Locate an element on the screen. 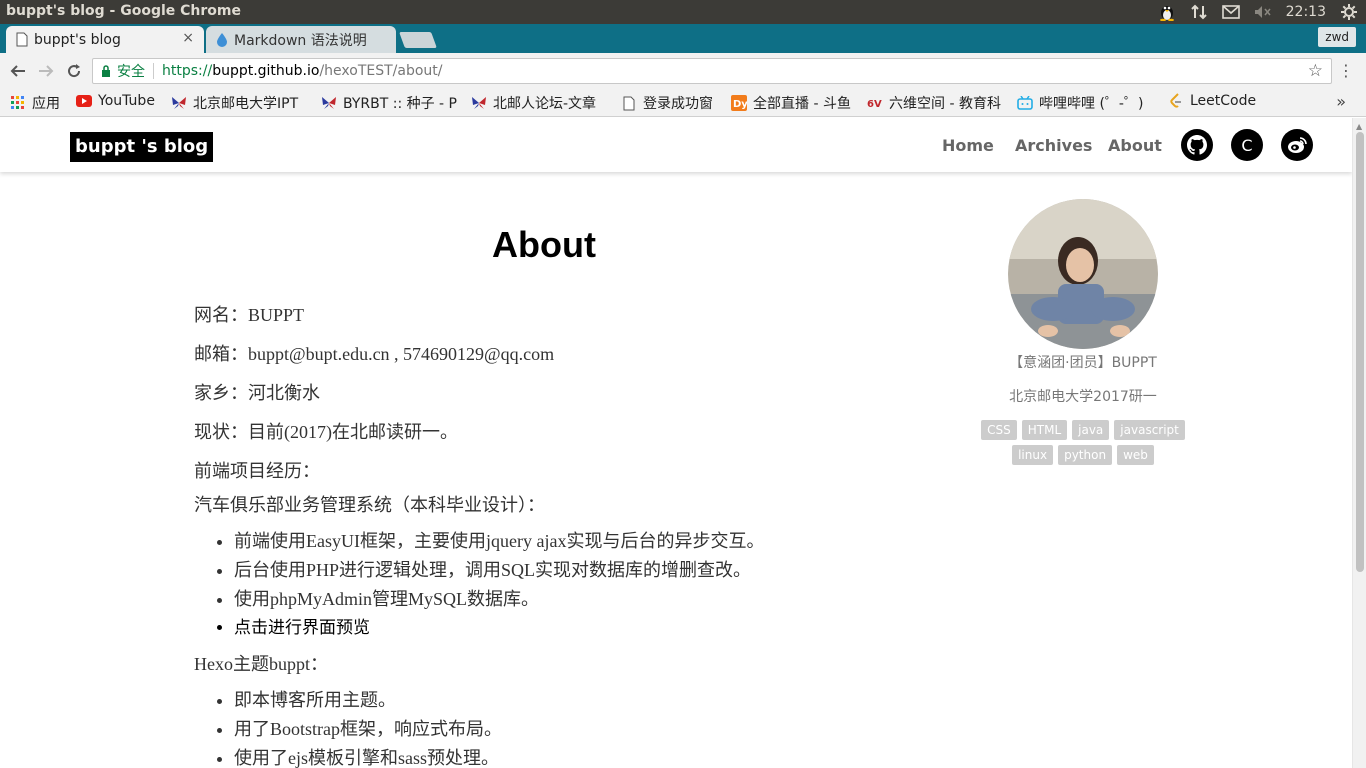 This screenshot has height=768, width=1366. tux-icon is located at coordinates (1167, 12).